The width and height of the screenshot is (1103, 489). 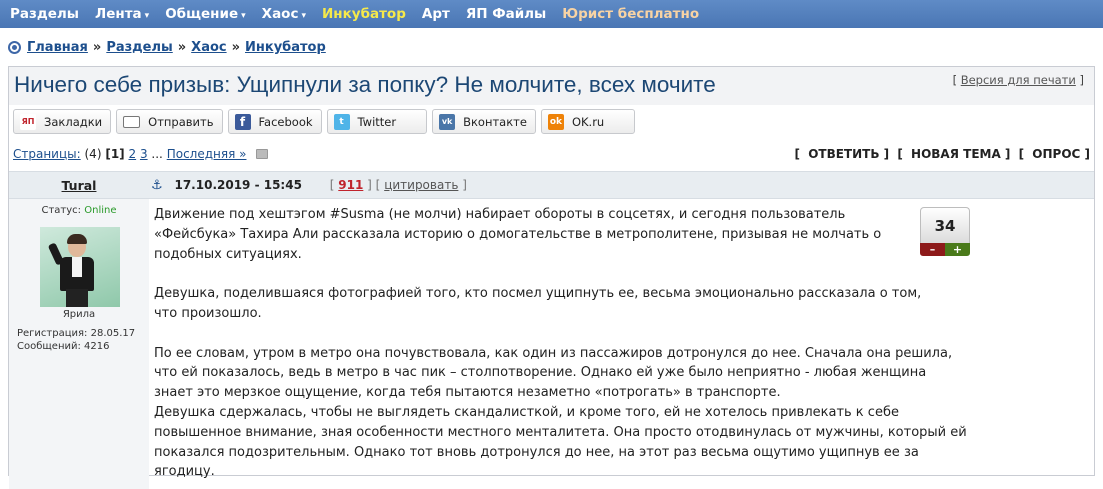 I want to click on twitter-button: t Twitter, so click(x=377, y=121).